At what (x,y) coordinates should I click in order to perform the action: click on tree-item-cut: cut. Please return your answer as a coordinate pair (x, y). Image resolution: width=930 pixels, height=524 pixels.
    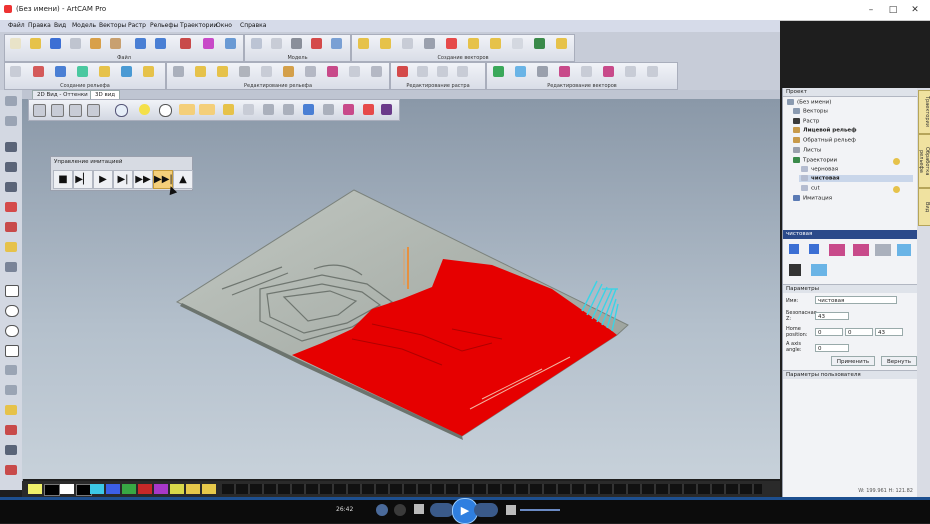
    Looking at the image, I should click on (810, 188).